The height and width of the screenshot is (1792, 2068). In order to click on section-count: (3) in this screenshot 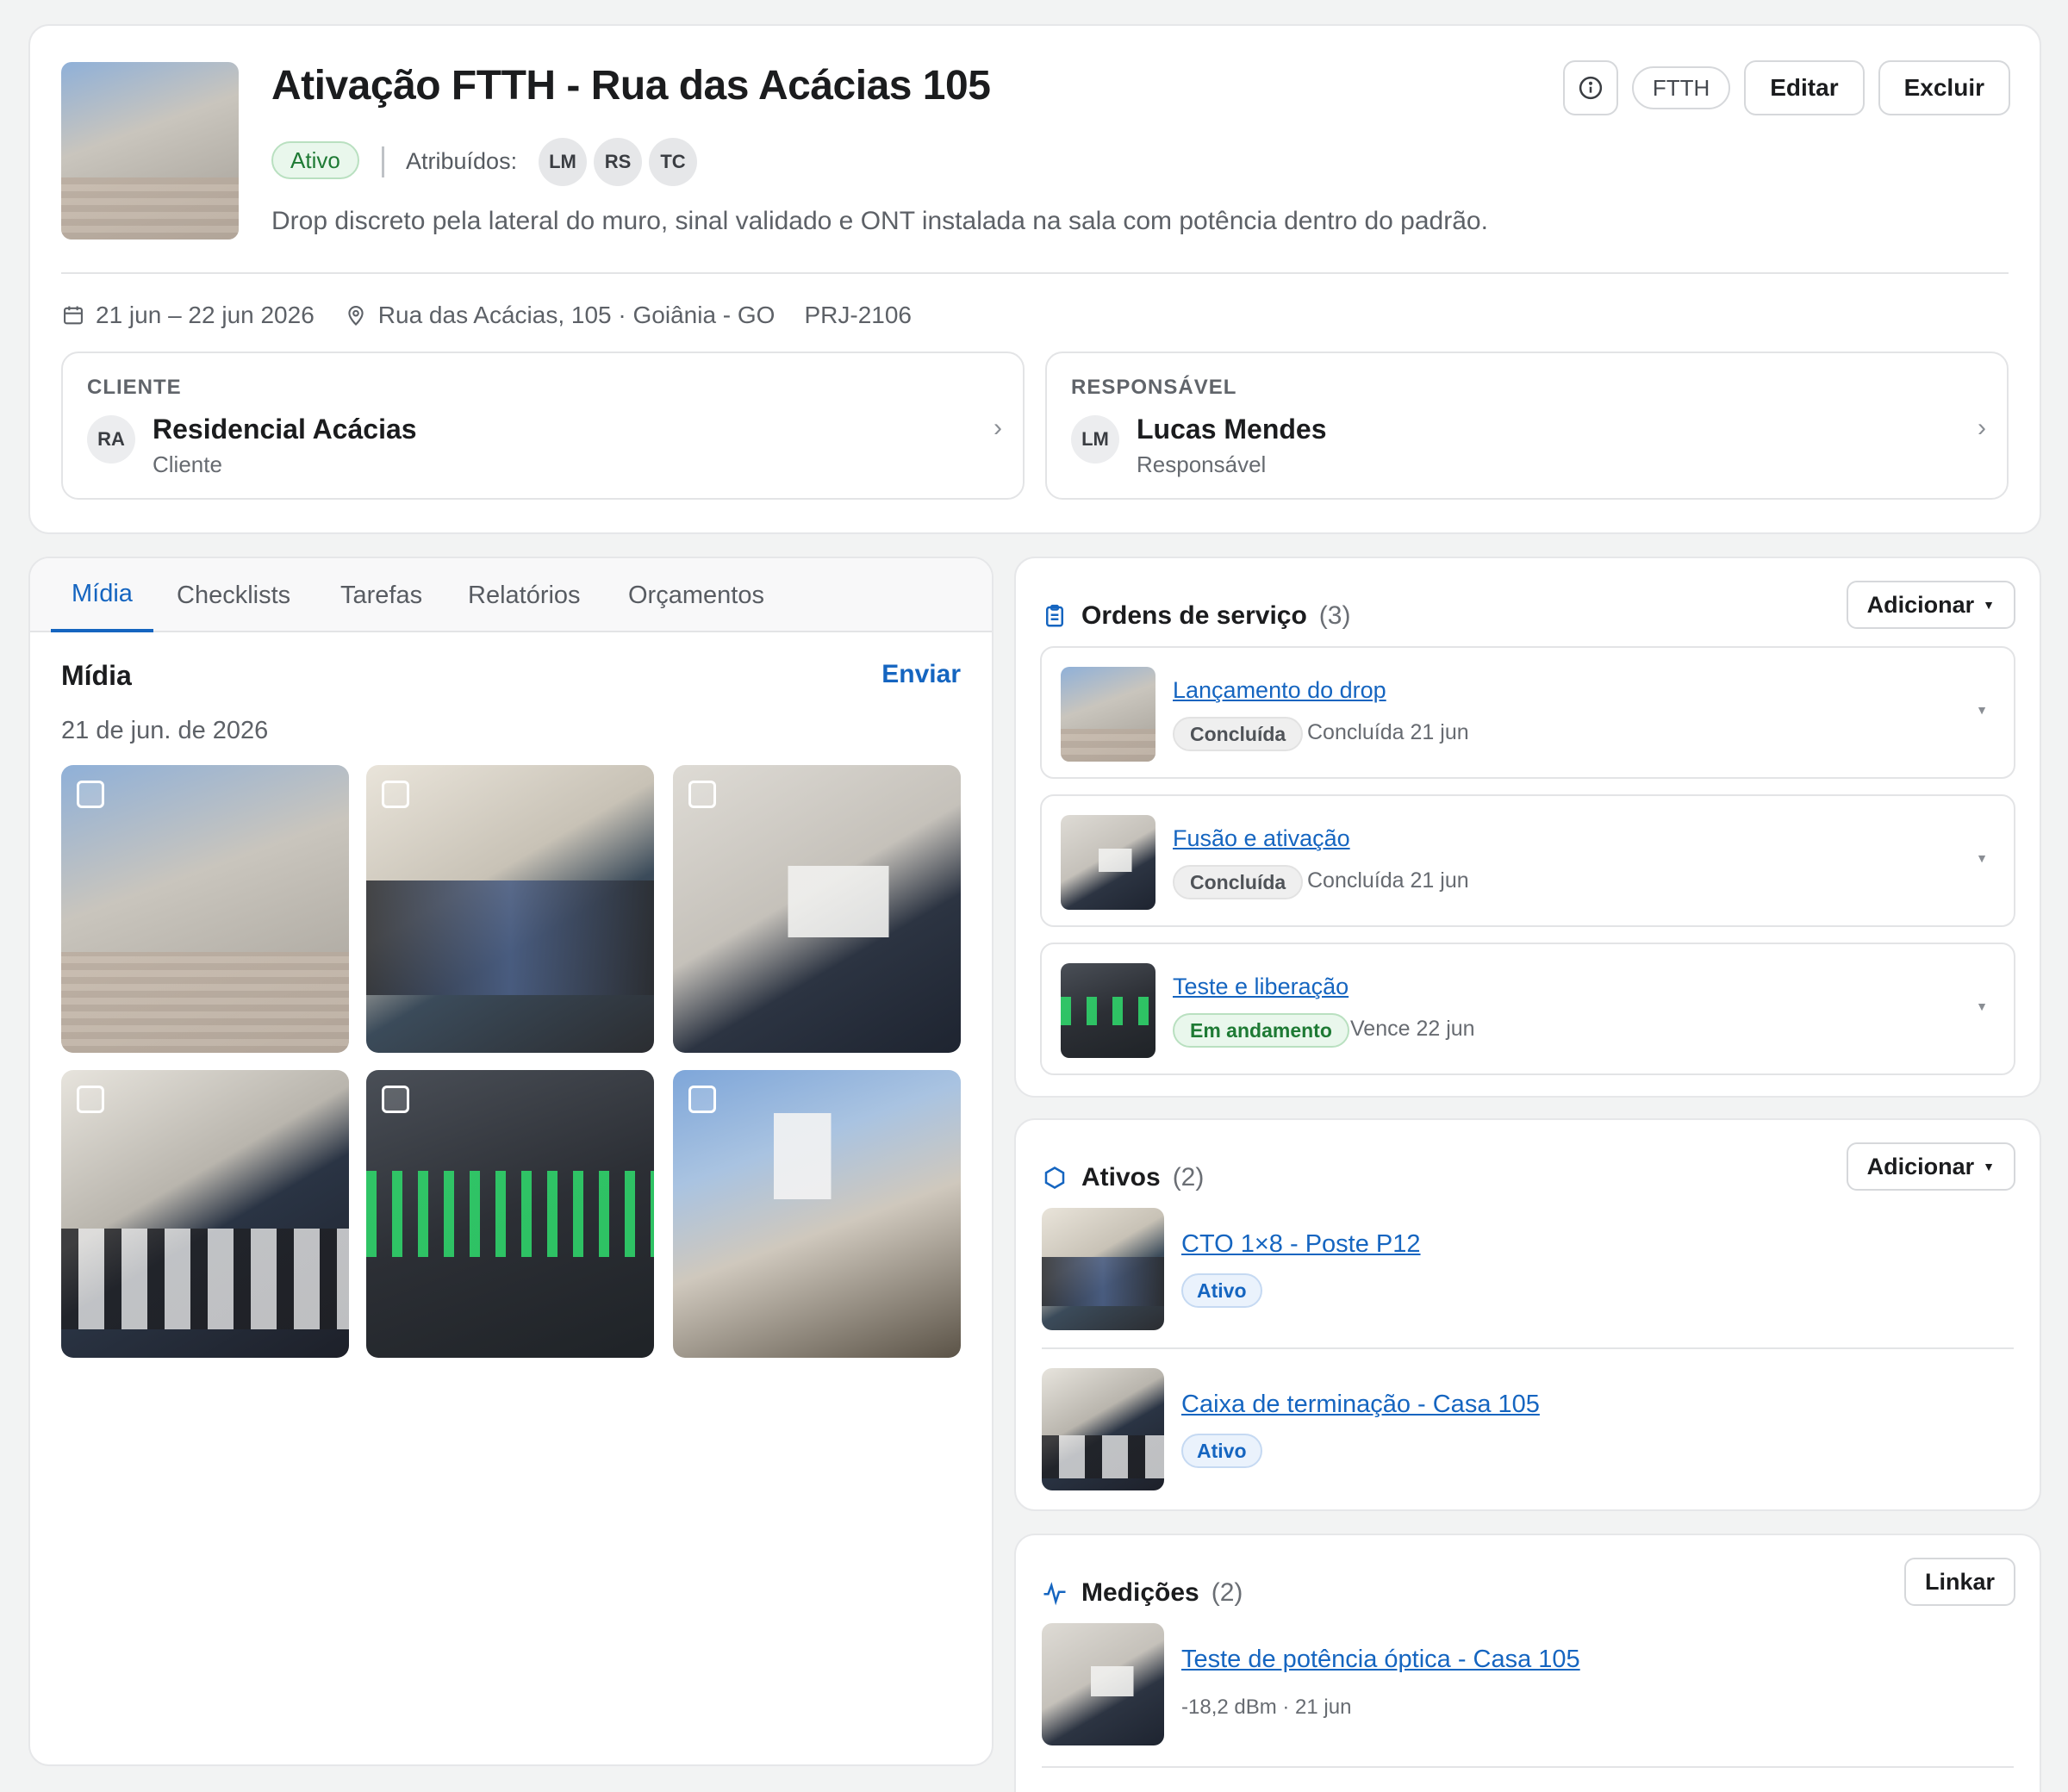, I will do `click(1334, 616)`.